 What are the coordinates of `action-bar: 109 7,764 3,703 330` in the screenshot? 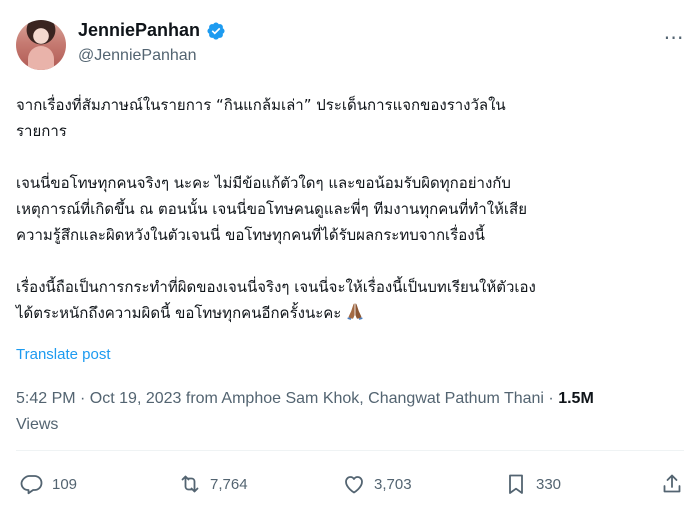 It's located at (350, 484).